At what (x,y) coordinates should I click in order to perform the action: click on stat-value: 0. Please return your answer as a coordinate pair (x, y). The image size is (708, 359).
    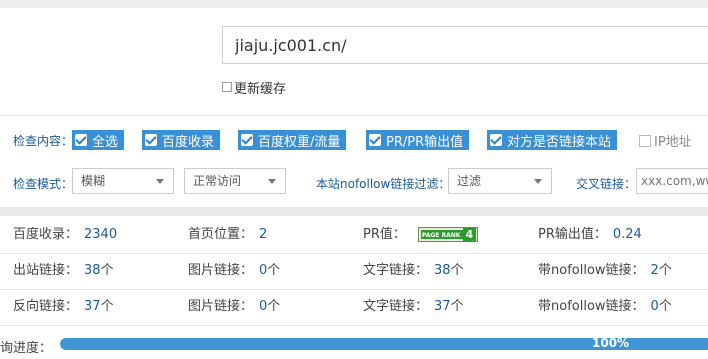
    Looking at the image, I should click on (654, 306).